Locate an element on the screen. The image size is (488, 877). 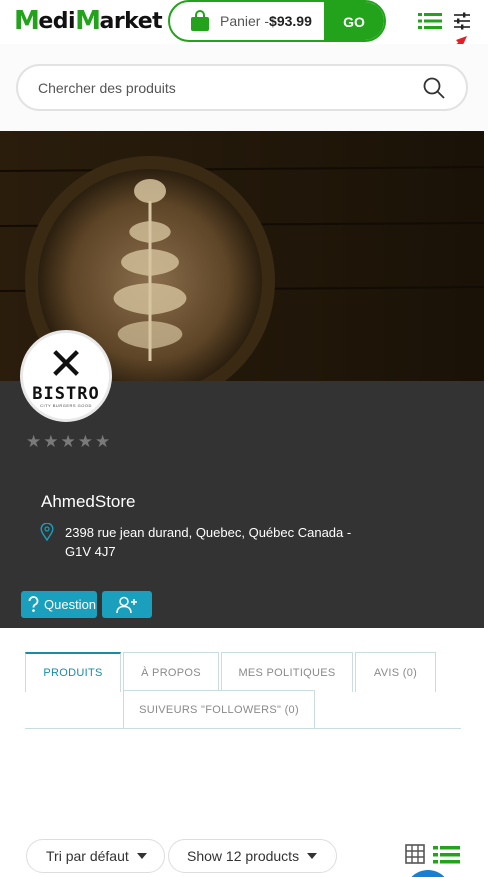
cart-label: Panier -$93.99 is located at coordinates (266, 21).